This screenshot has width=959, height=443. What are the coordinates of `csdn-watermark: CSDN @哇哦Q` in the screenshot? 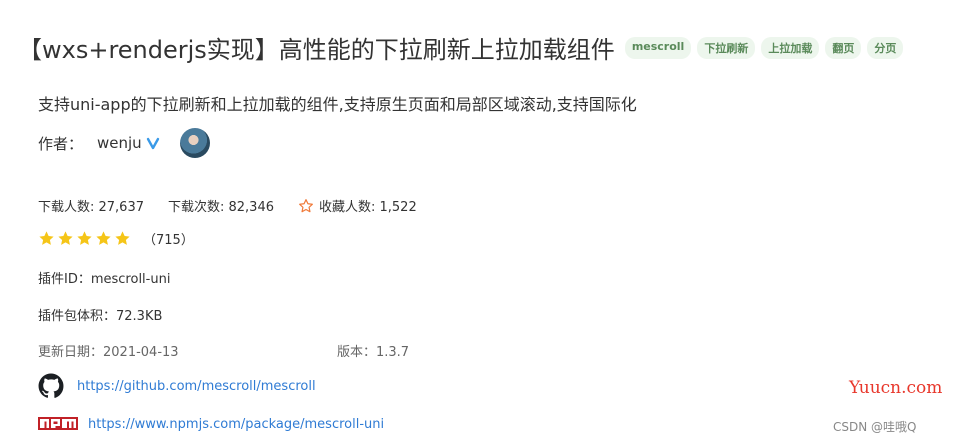 It's located at (875, 427).